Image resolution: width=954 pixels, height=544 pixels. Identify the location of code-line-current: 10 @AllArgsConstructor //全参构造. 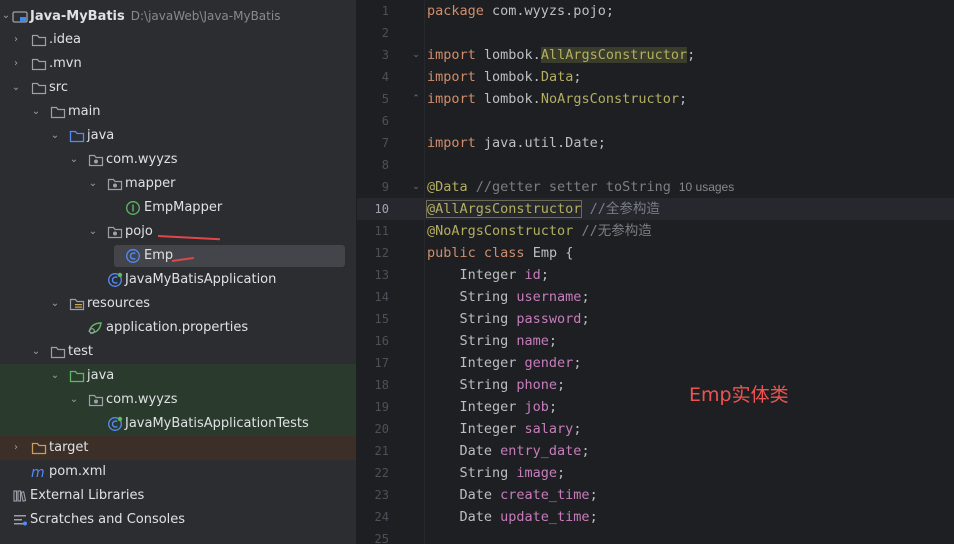
(655, 209).